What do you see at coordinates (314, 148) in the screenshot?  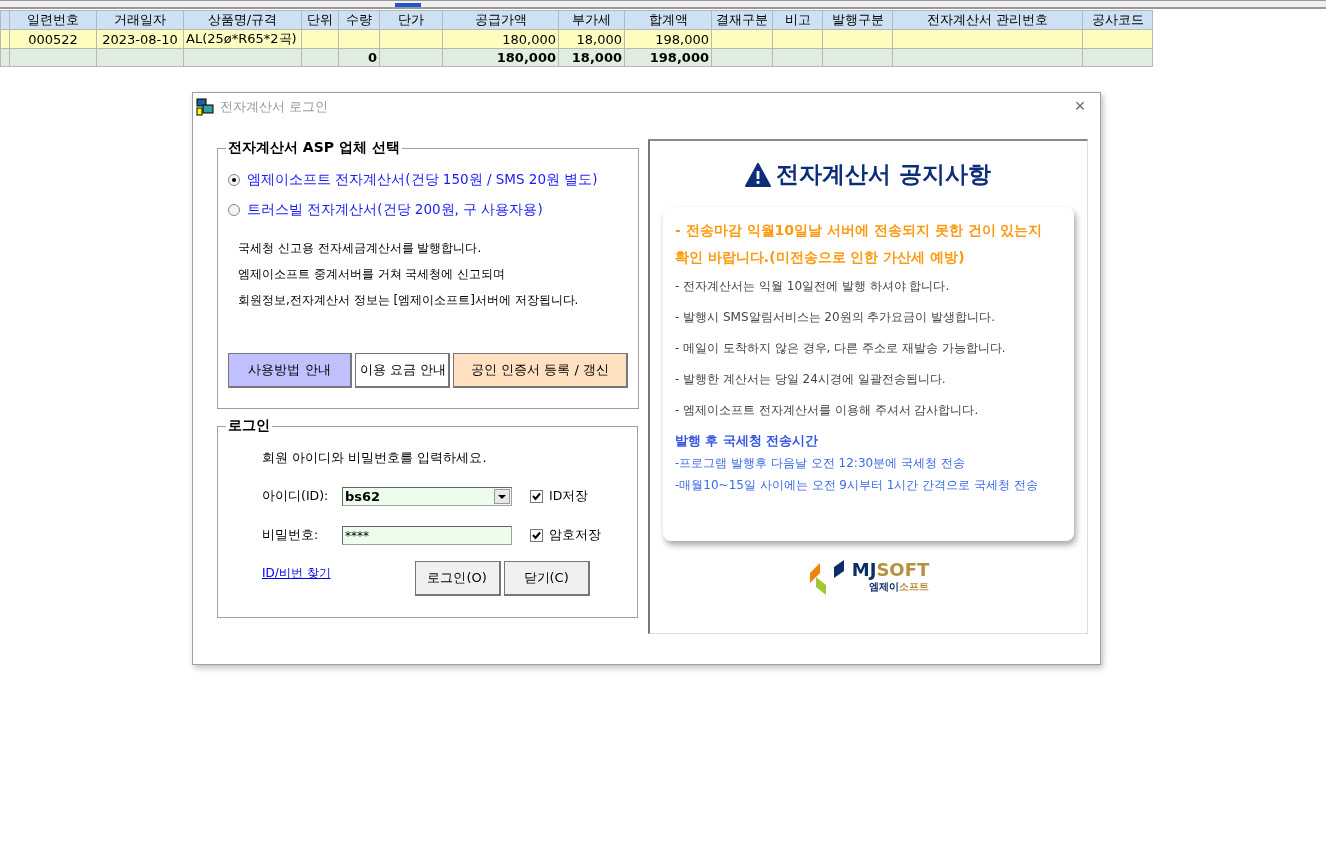 I see `group-title: 전자계산서 ASP 업체 선택` at bounding box center [314, 148].